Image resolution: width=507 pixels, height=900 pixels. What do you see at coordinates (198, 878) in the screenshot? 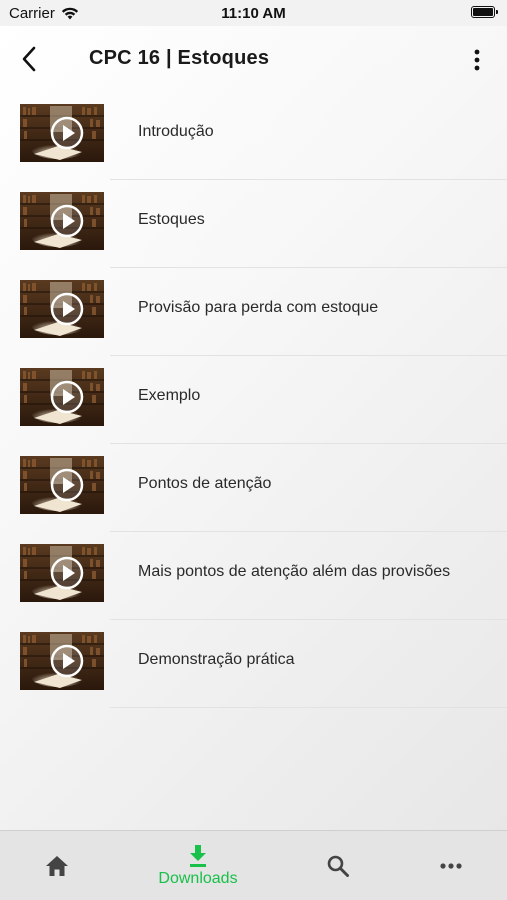
I see `tab-downloads-label: Downloads` at bounding box center [198, 878].